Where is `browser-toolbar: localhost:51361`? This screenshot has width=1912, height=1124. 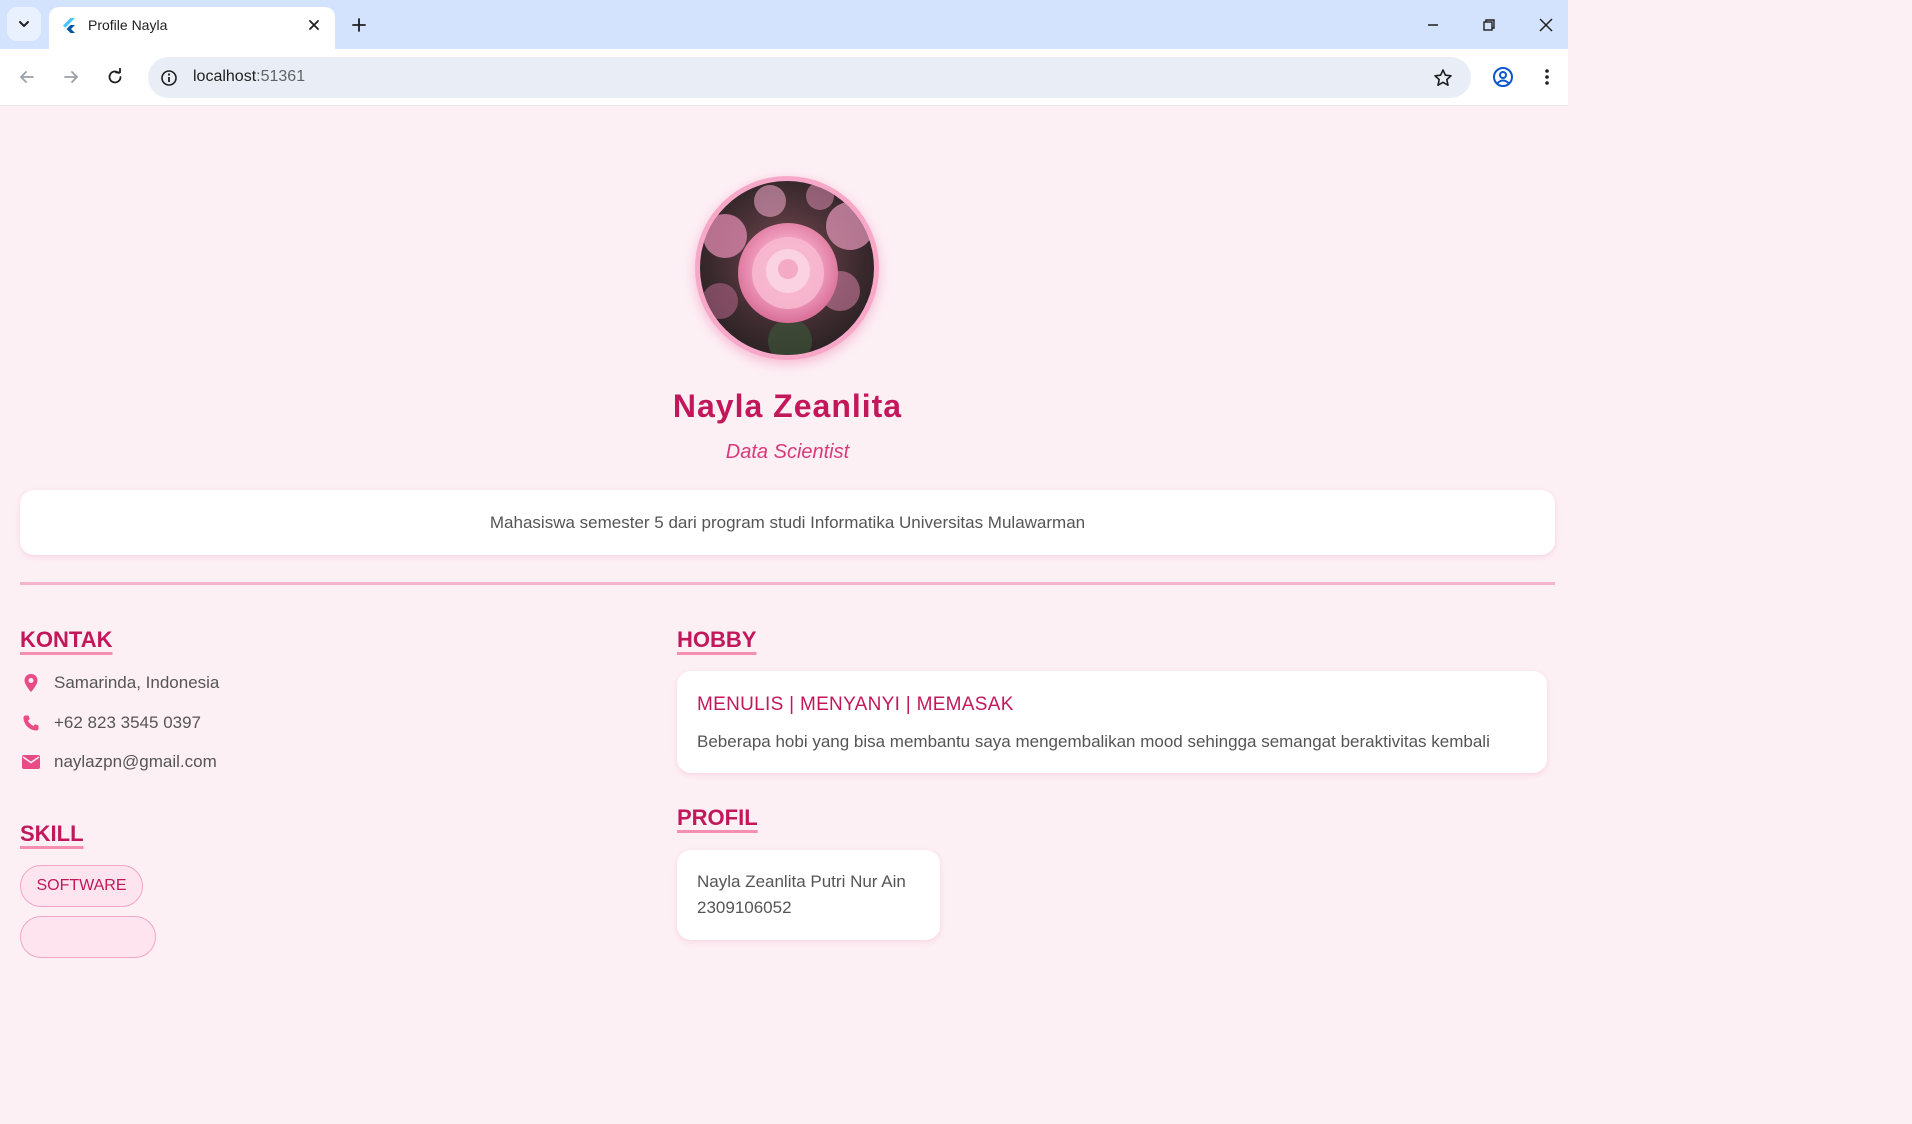 browser-toolbar: localhost:51361 is located at coordinates (784, 77).